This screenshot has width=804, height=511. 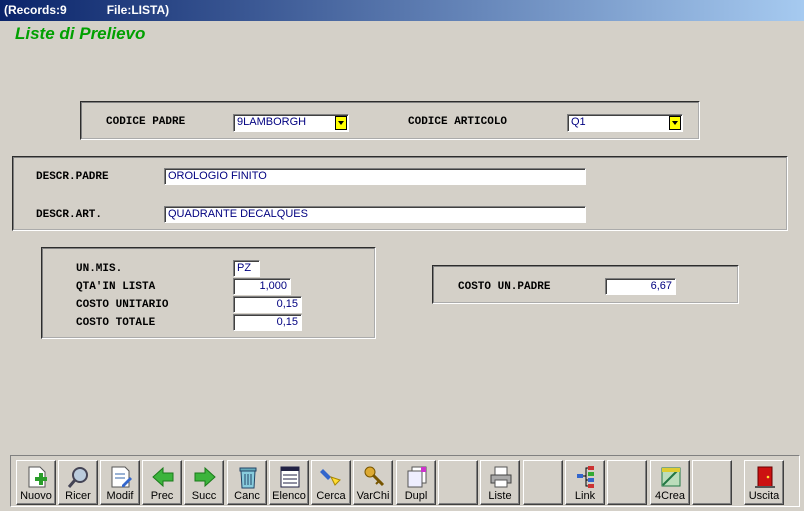 I want to click on records-count: (Records:9, so click(x=35, y=10).